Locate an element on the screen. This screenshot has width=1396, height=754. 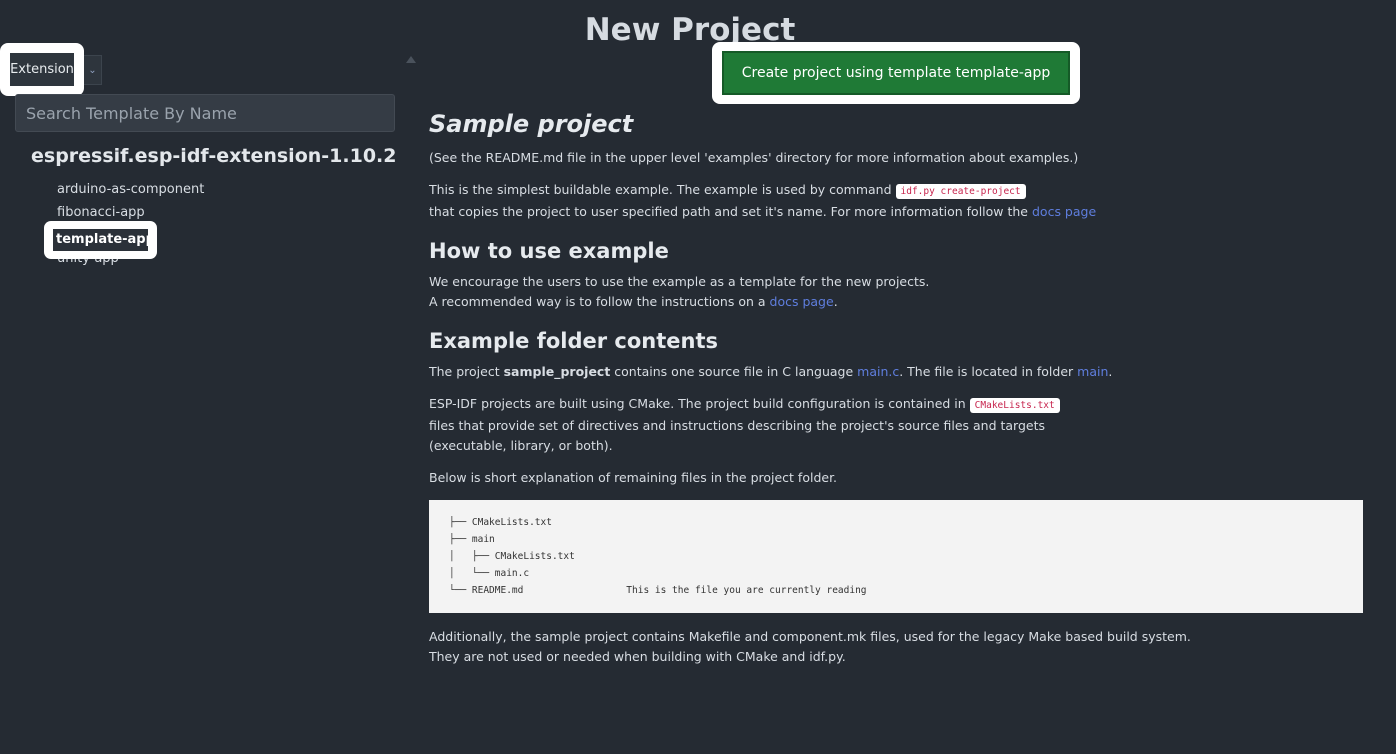
section-heading: Example folder contents is located at coordinates (574, 341).